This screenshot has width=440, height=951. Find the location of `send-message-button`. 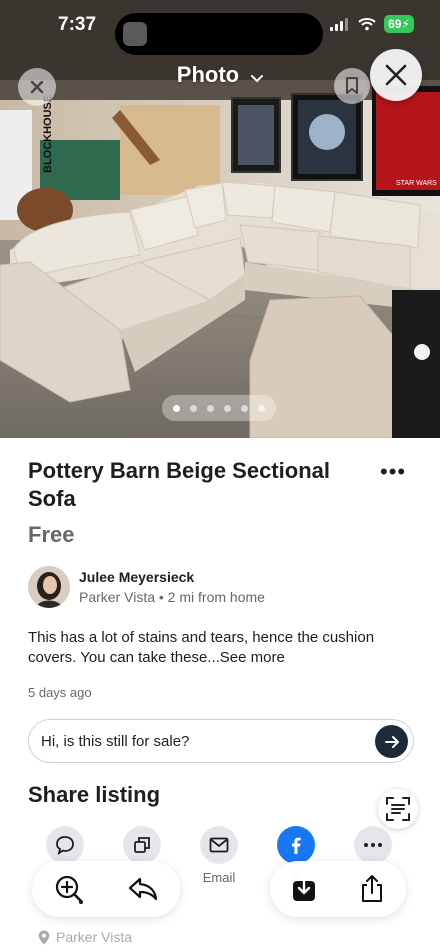

send-message-button is located at coordinates (391, 741).